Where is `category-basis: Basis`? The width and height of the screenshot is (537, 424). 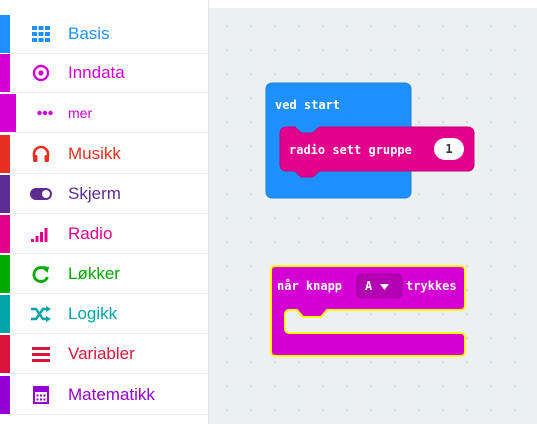
category-basis: Basis is located at coordinates (104, 34).